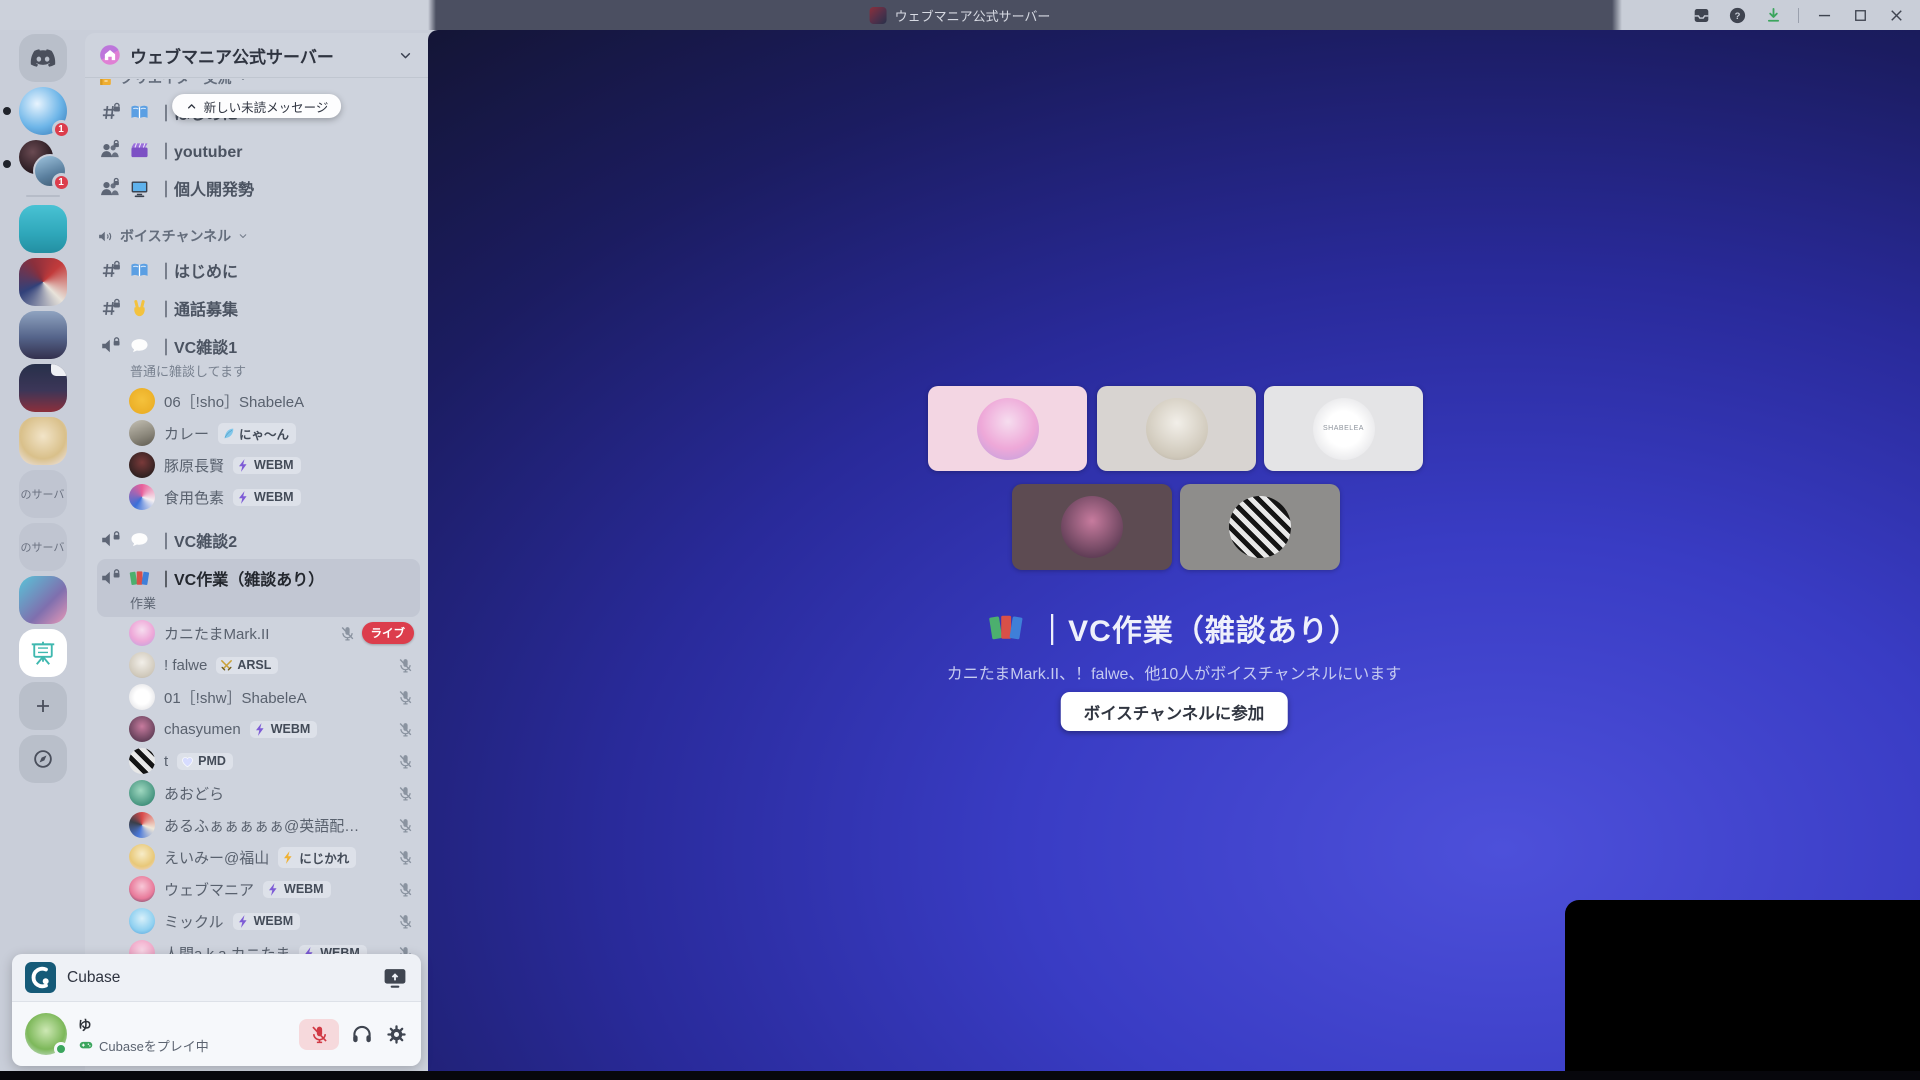 Image resolution: width=1920 pixels, height=1080 pixels. What do you see at coordinates (232, 57) in the screenshot?
I see `guild-name: ウェブマニア公式サーバー` at bounding box center [232, 57].